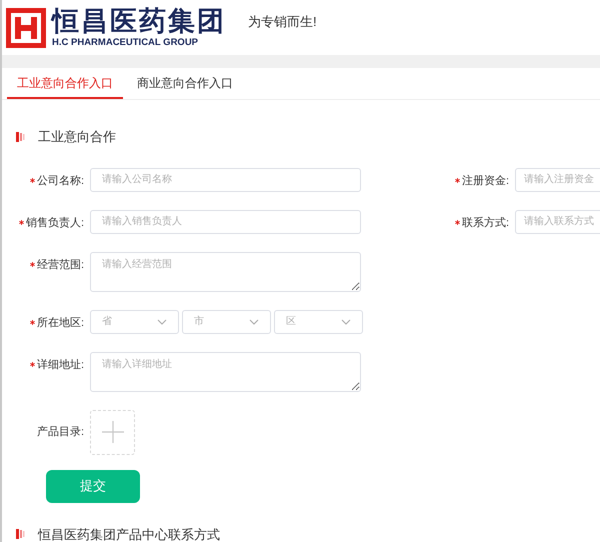  Describe the element at coordinates (485, 181) in the screenshot. I see `field-label: 注册资金:` at that location.